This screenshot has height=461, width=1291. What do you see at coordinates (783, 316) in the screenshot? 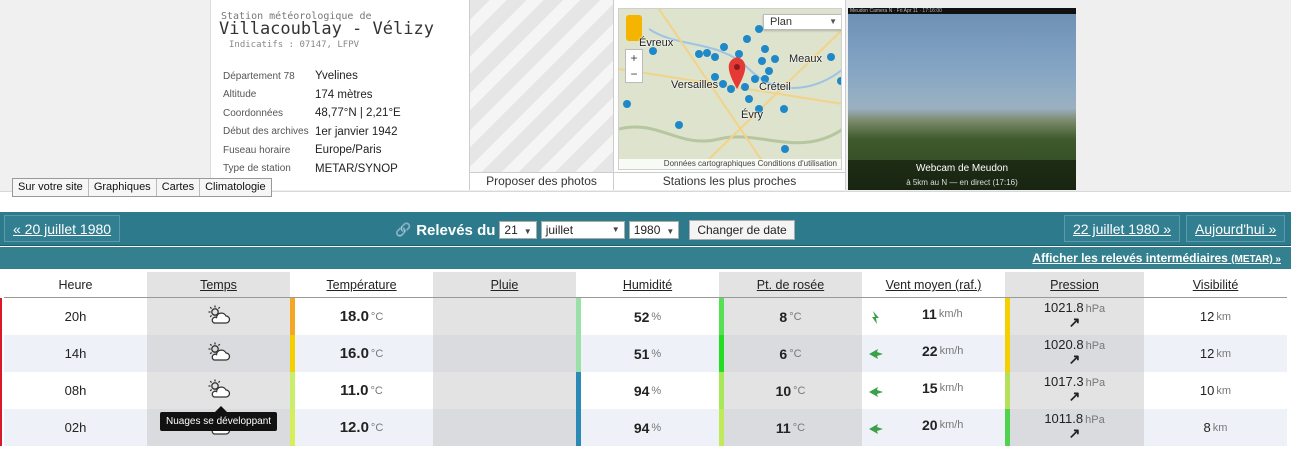
I see `dewpoint-value: 8` at bounding box center [783, 316].